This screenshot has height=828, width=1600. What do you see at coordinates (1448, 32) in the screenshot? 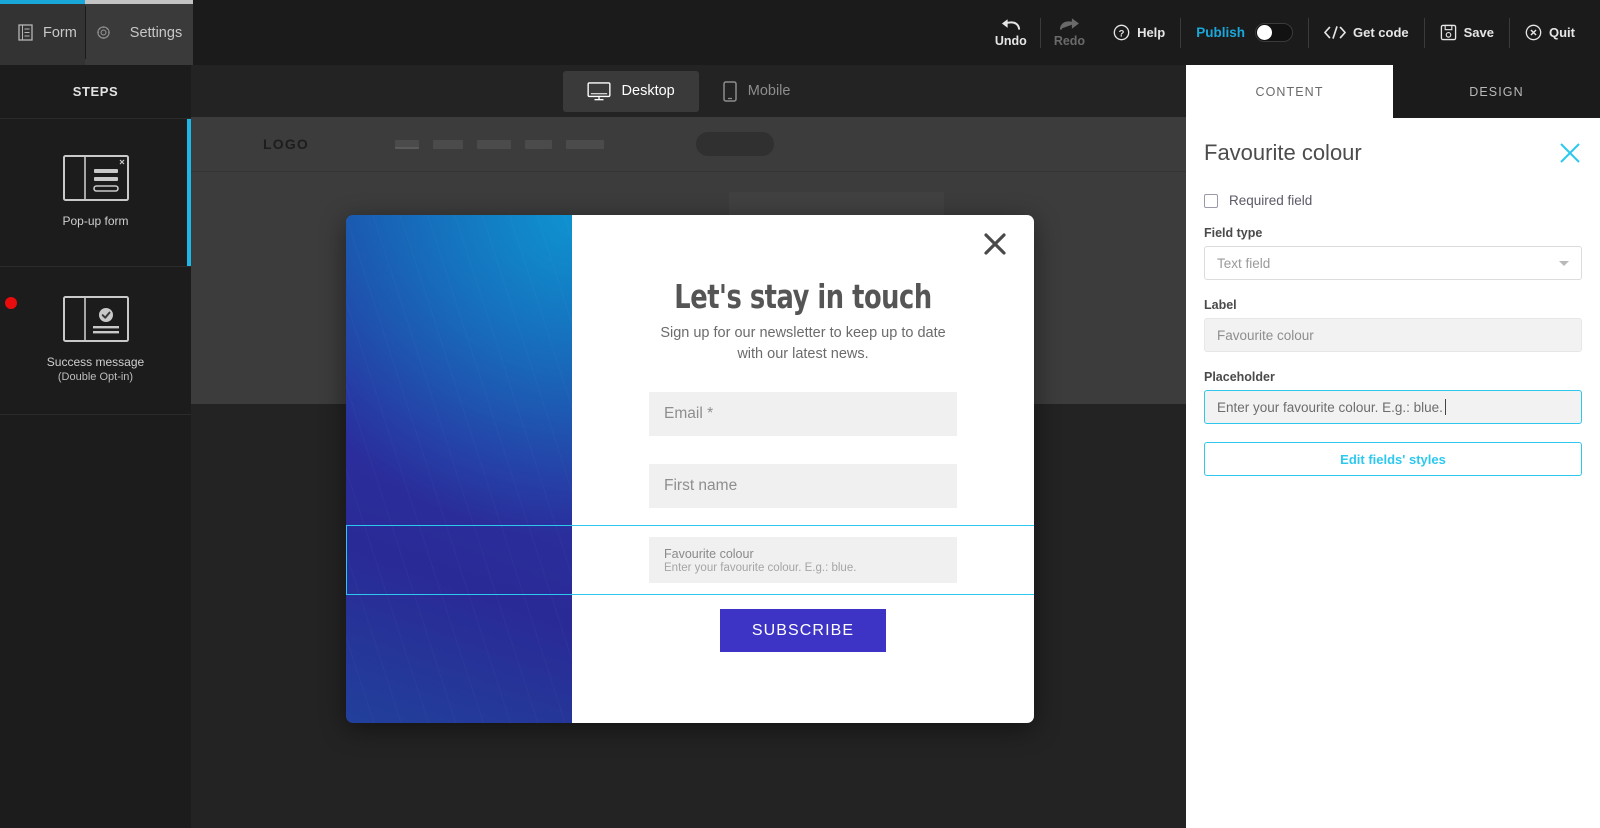
I see `floppy-disk-icon` at bounding box center [1448, 32].